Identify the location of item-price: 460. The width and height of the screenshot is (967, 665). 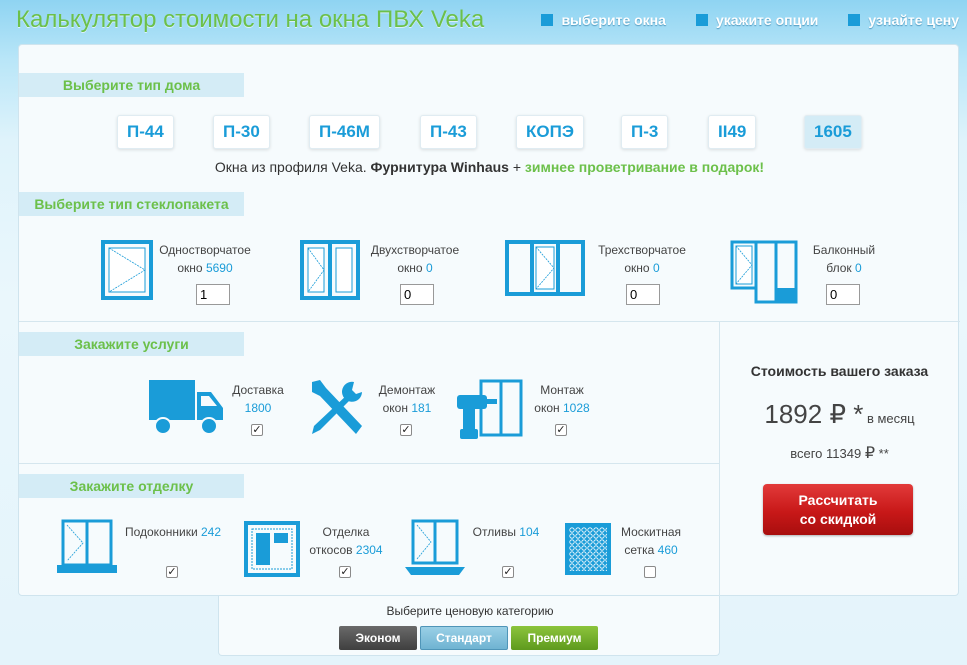
(667, 550).